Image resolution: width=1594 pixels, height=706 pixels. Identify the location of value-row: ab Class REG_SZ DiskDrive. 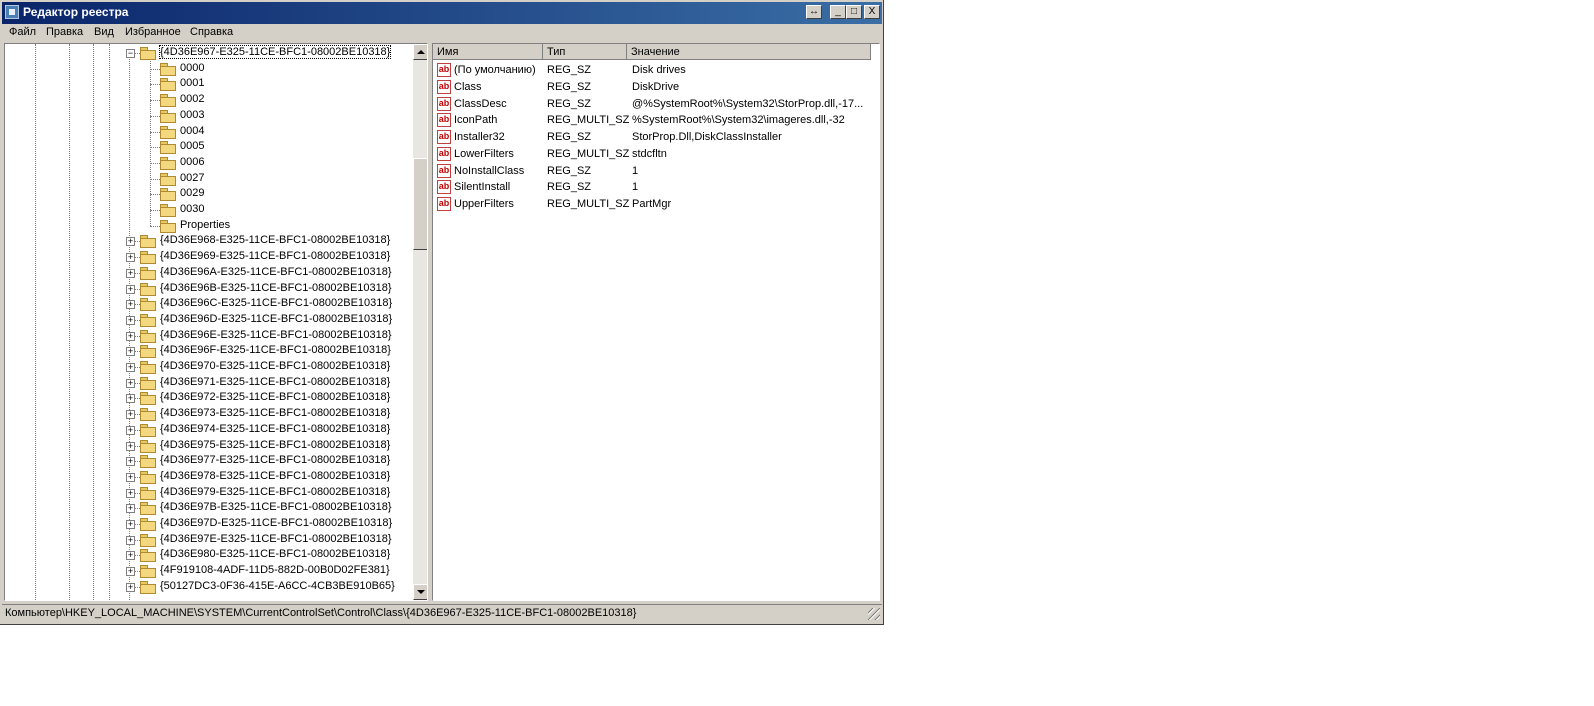
(656, 87).